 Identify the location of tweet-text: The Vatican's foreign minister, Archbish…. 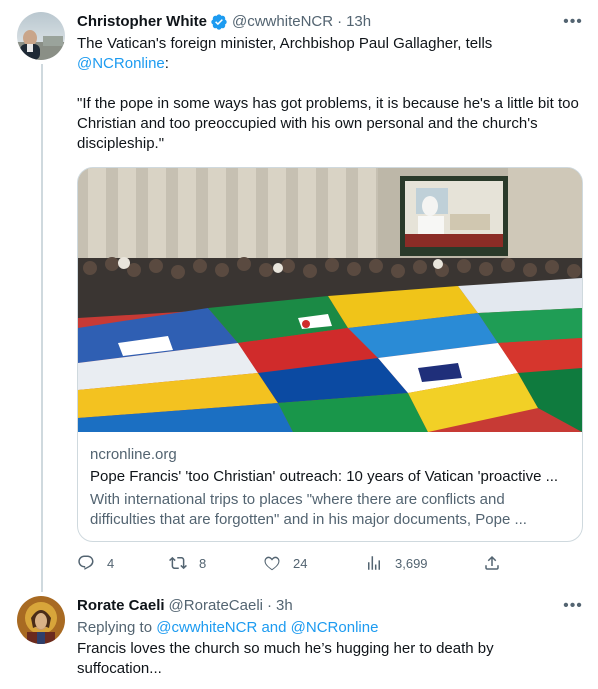
(330, 54).